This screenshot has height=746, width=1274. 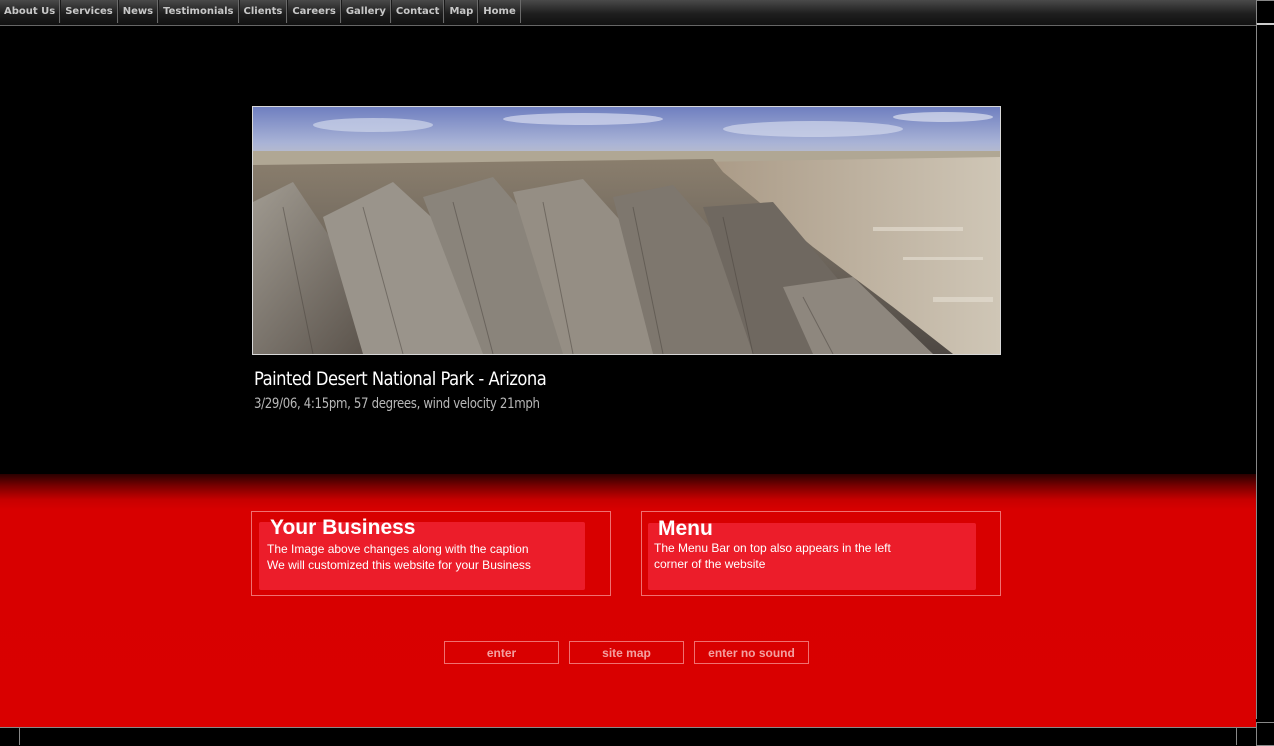 I want to click on panel-title: Your Business, so click(x=343, y=527).